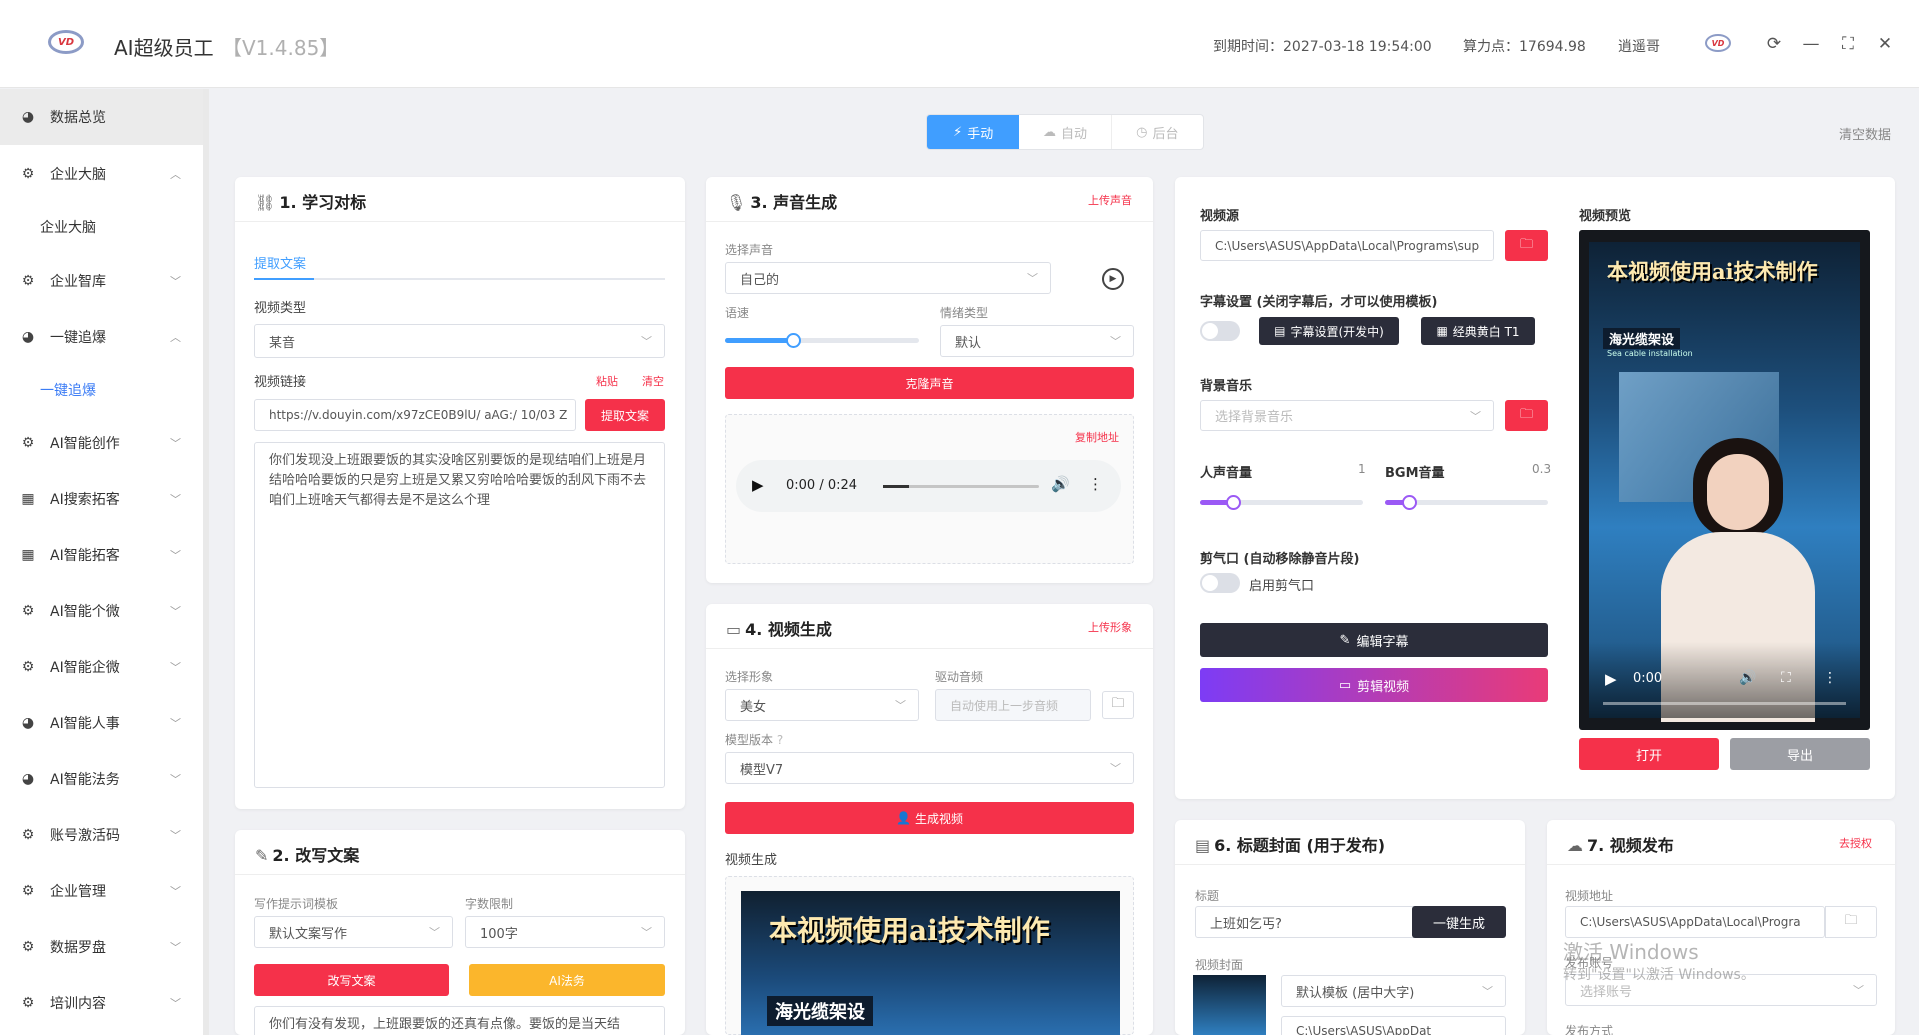 The width and height of the screenshot is (1919, 1035). What do you see at coordinates (1478, 331) in the screenshot?
I see `subtitle-template-button: ▦ 经典黄白 T1` at bounding box center [1478, 331].